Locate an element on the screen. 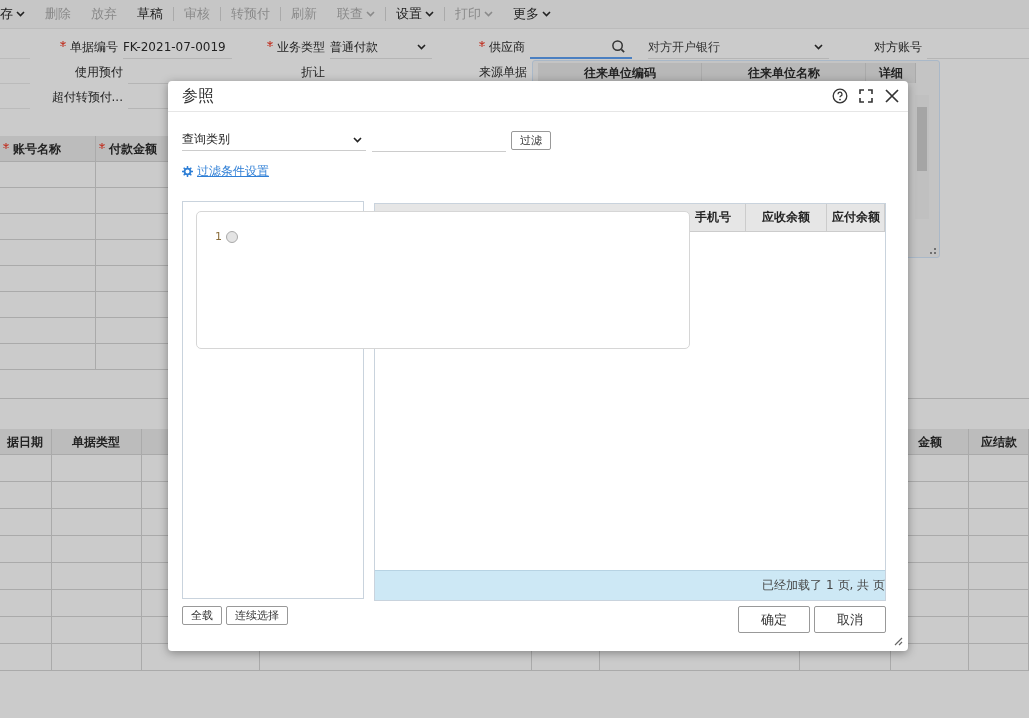  field-label: 业务类型 is located at coordinates (280, 47).